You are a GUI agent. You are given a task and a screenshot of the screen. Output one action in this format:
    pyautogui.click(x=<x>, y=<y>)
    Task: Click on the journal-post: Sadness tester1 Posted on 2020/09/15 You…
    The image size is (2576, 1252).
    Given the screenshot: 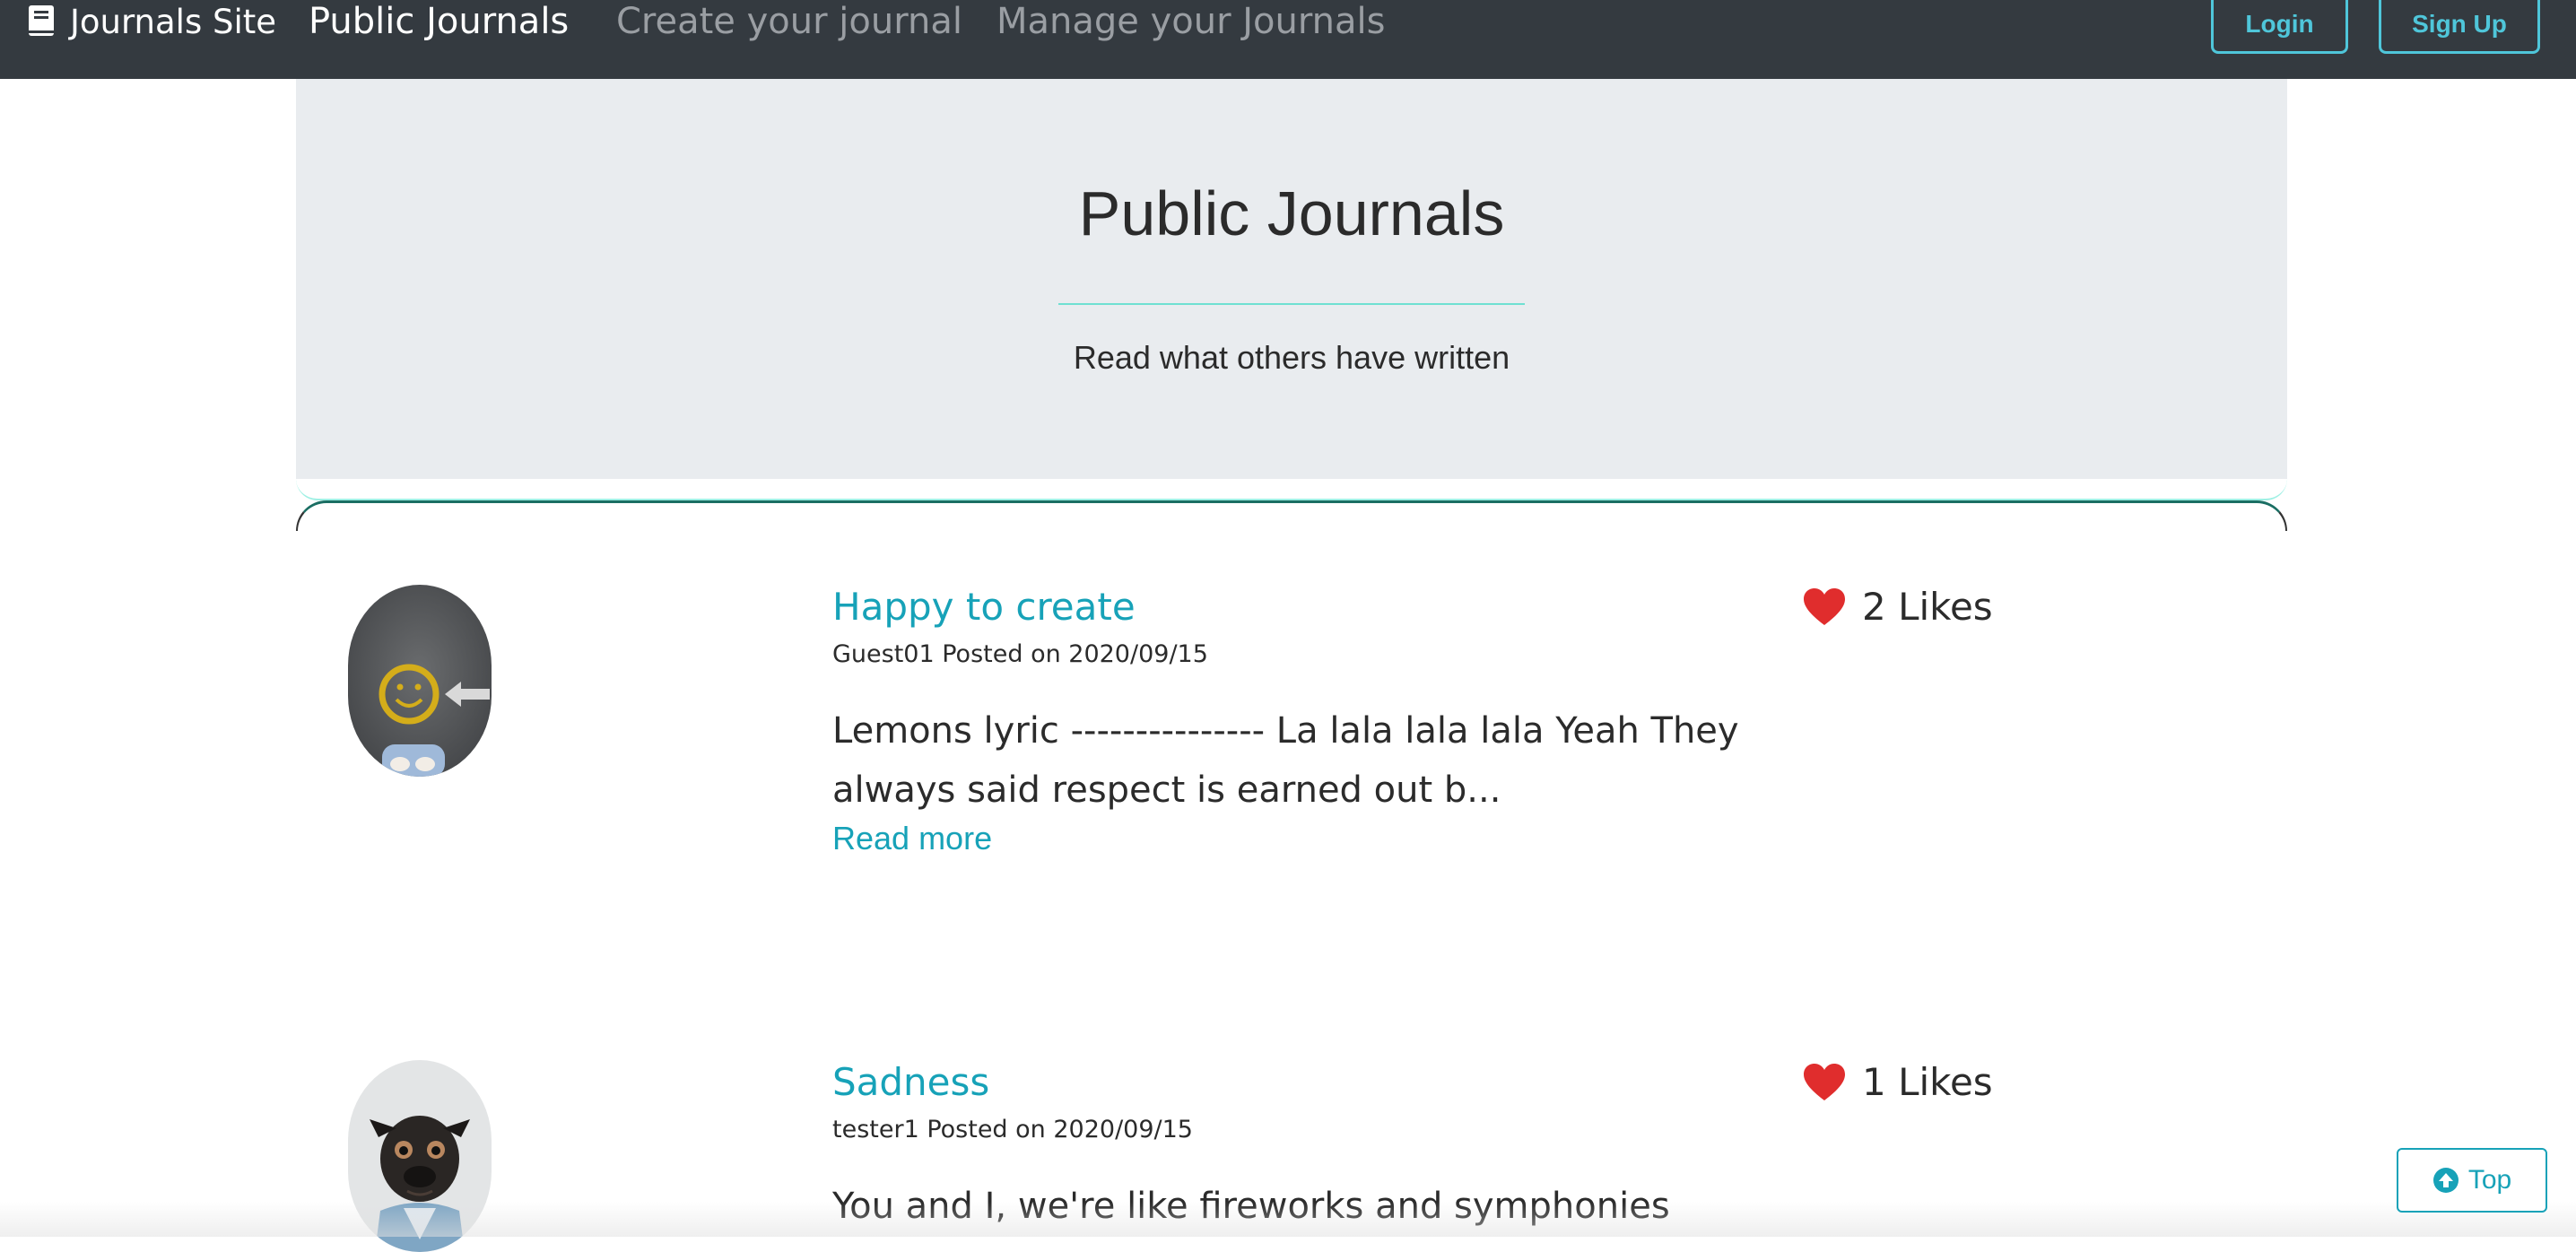 What is the action you would take?
    pyautogui.click(x=1291, y=1156)
    